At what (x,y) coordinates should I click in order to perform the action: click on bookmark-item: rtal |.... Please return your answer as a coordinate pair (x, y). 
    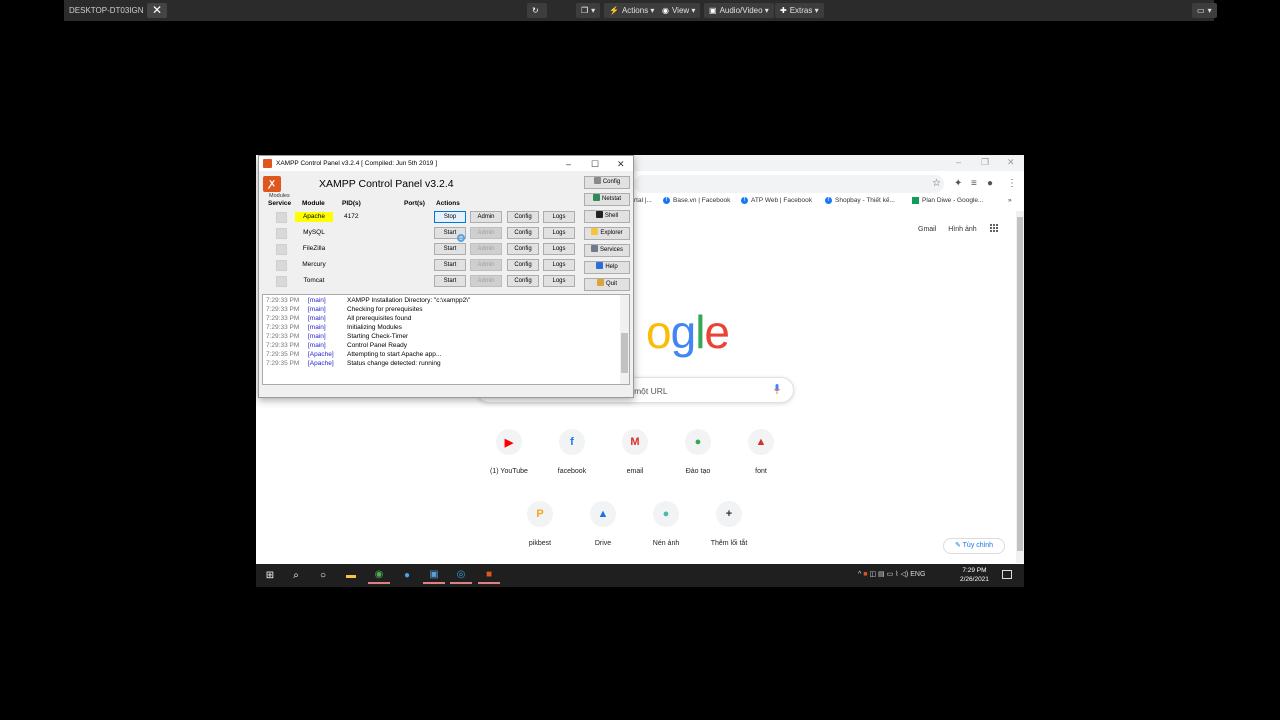
    Looking at the image, I should click on (643, 200).